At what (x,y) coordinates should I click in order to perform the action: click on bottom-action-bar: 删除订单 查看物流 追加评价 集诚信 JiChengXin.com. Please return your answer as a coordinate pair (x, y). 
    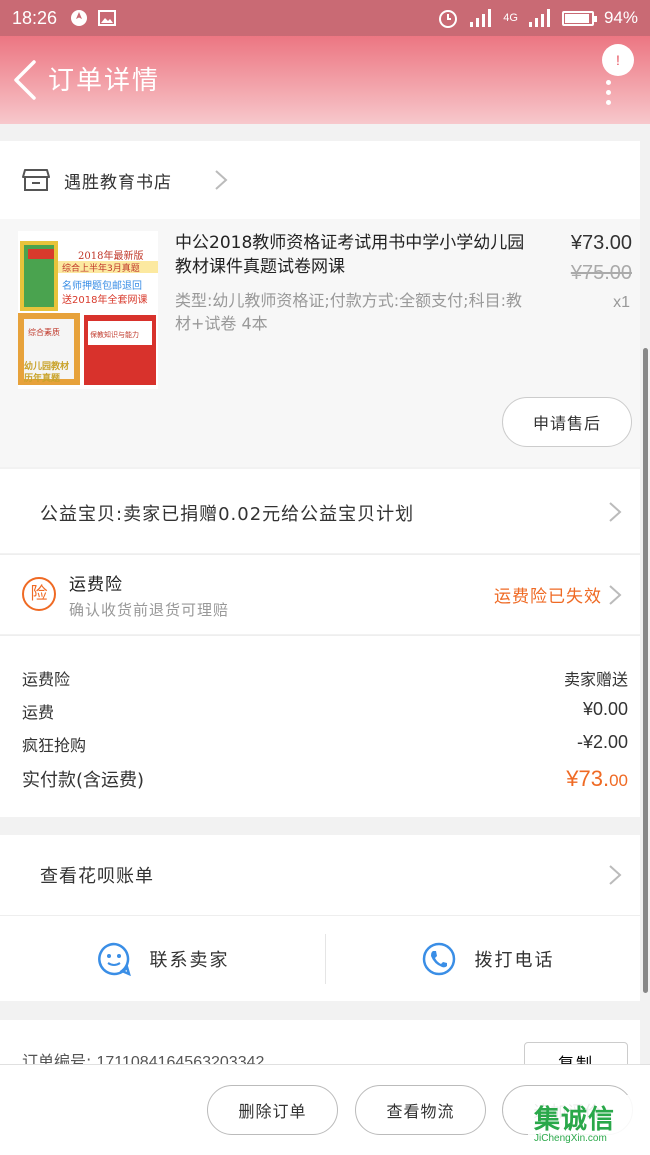
    Looking at the image, I should click on (325, 1109).